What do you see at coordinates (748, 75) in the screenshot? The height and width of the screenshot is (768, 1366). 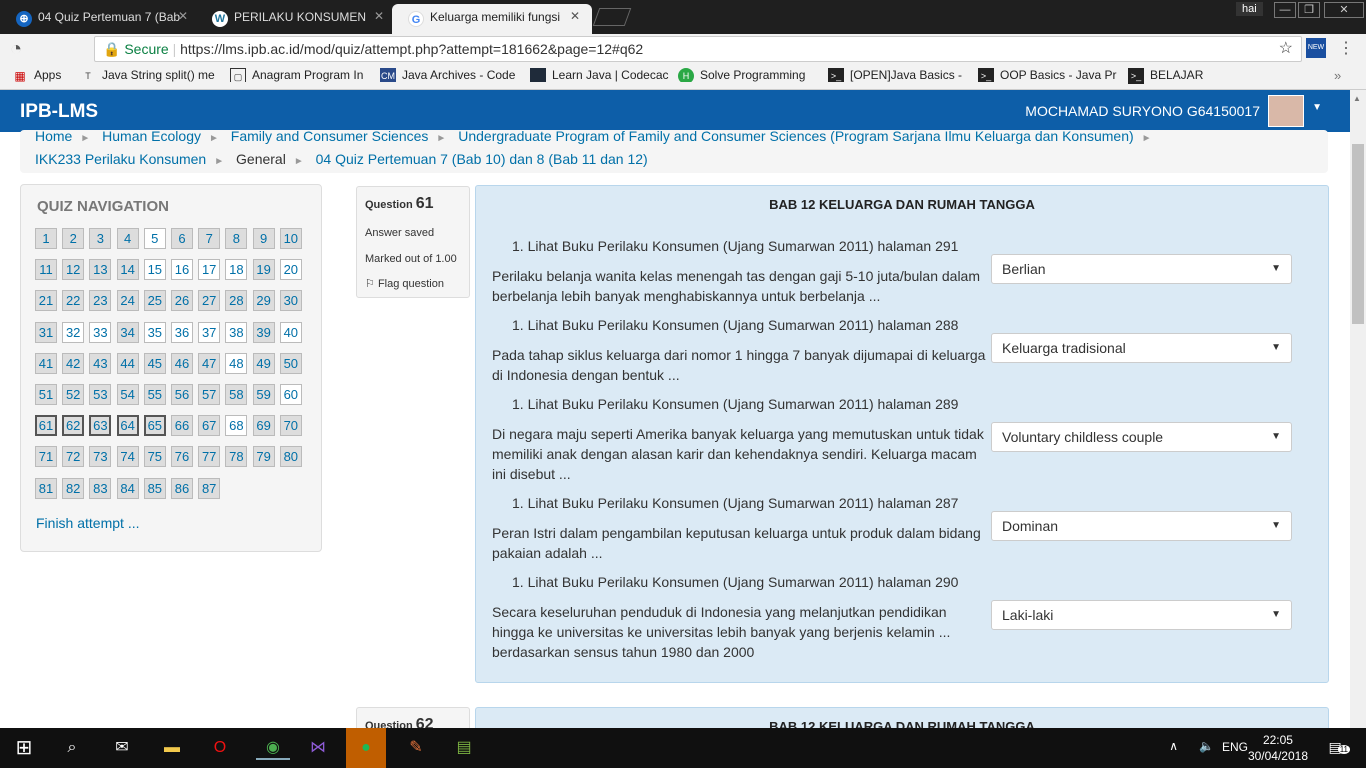 I see `bookmark-item: H Solve Programming` at bounding box center [748, 75].